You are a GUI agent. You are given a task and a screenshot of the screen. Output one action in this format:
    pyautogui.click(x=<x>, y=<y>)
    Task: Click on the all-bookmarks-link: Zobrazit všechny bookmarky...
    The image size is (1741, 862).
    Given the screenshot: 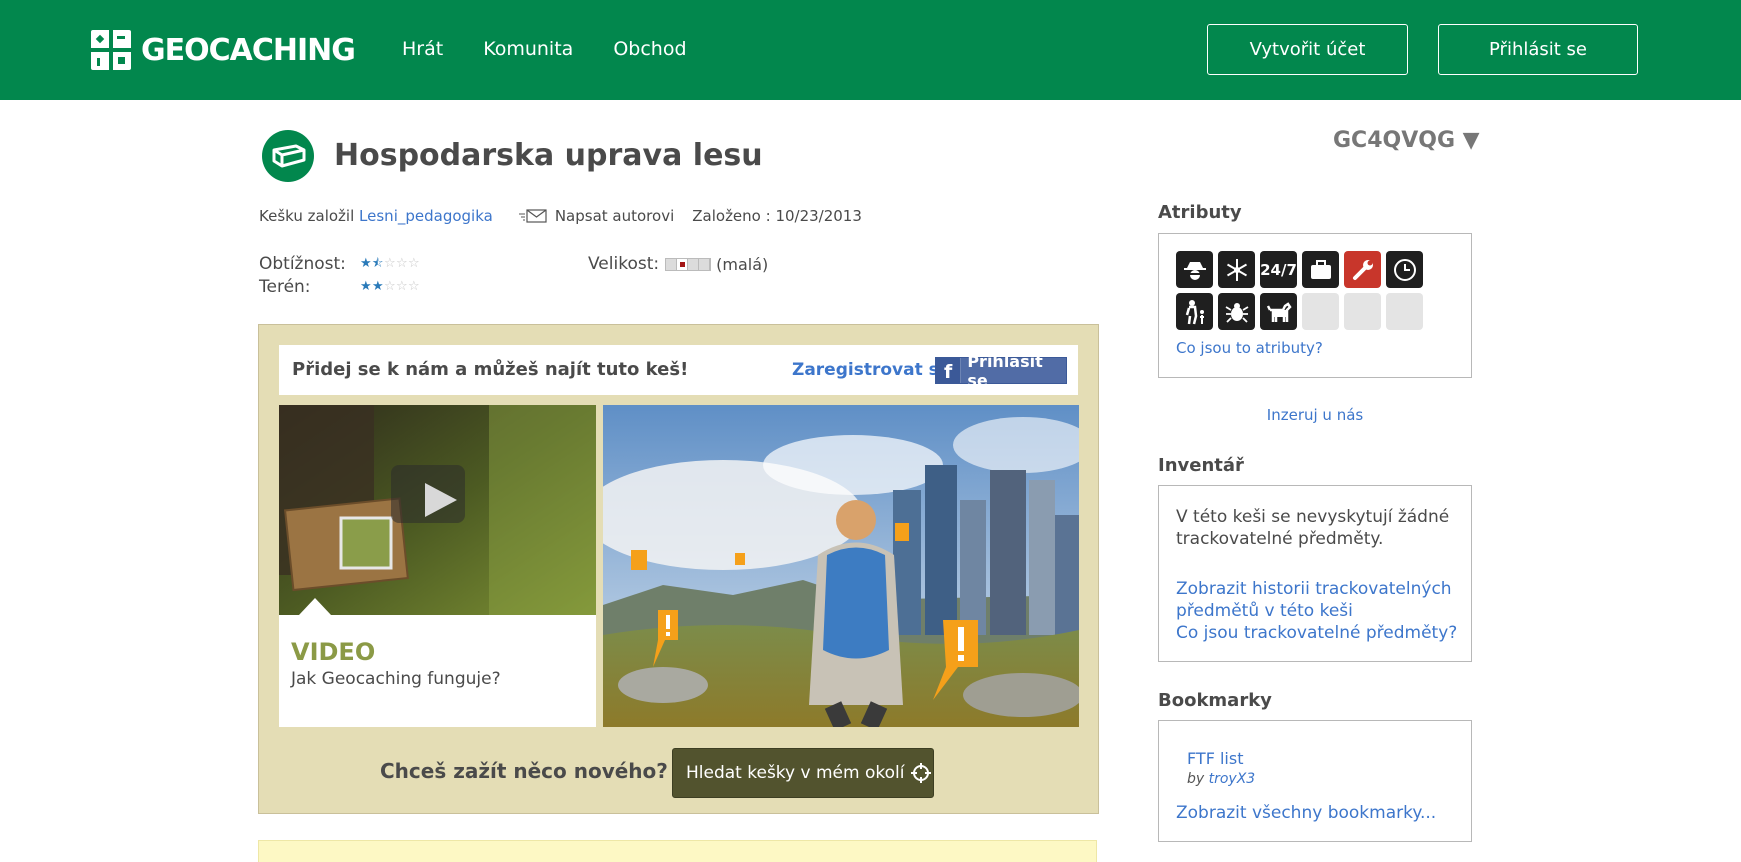 What is the action you would take?
    pyautogui.click(x=1306, y=813)
    